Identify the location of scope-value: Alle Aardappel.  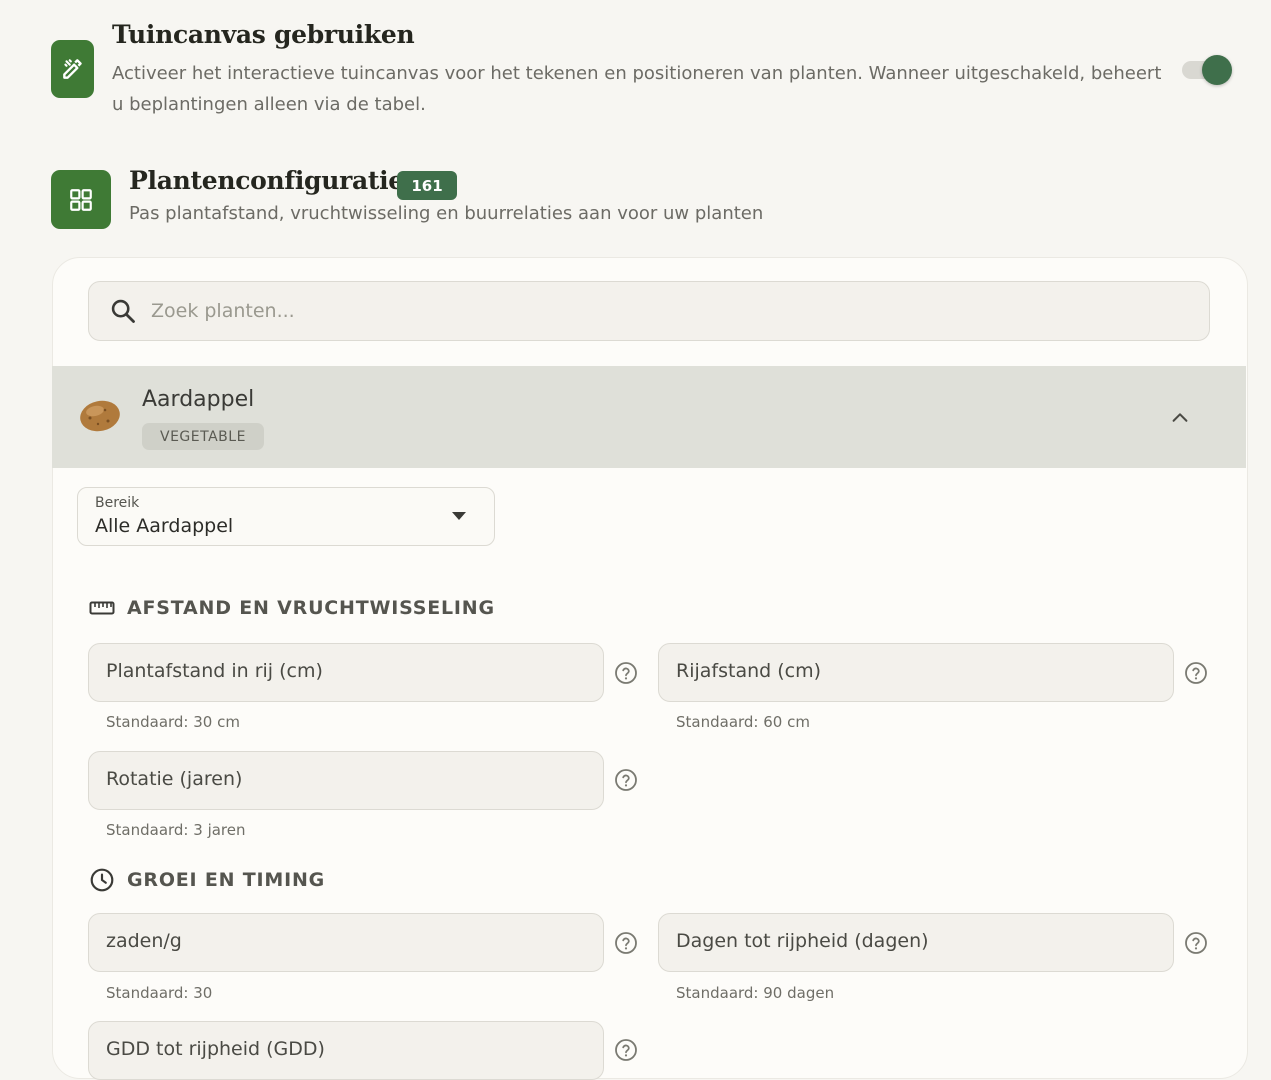
(164, 526).